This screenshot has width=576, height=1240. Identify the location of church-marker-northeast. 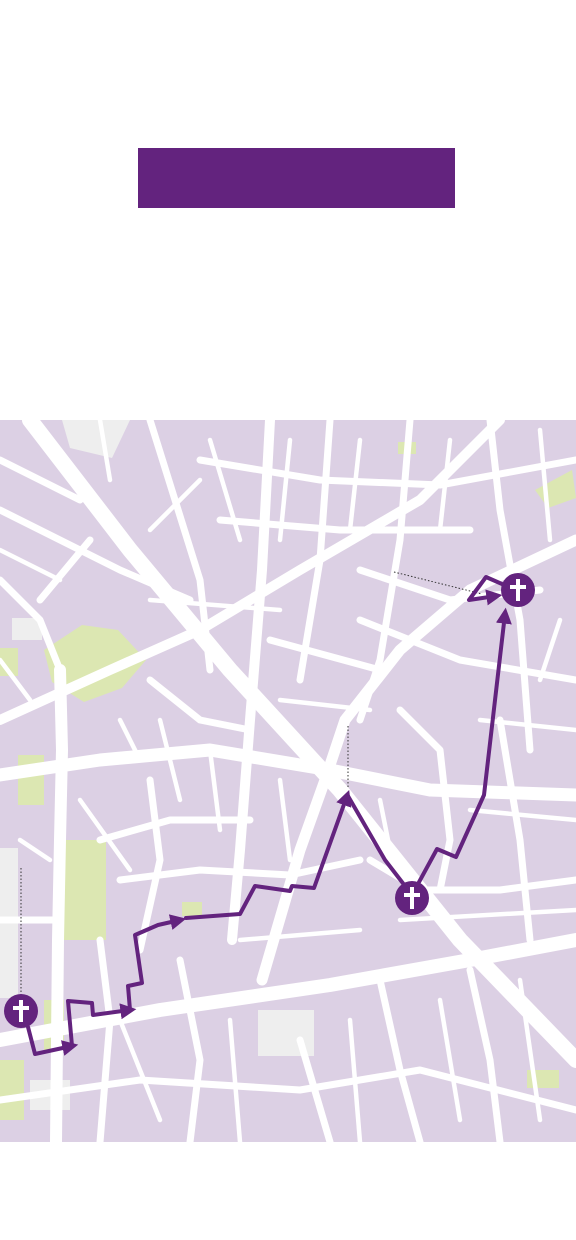
(518, 590).